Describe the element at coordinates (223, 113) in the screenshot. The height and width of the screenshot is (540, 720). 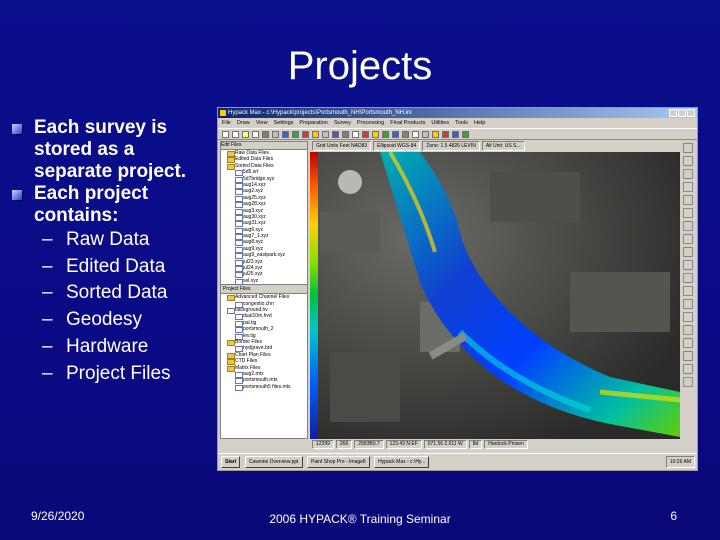
I see `app-icon` at that location.